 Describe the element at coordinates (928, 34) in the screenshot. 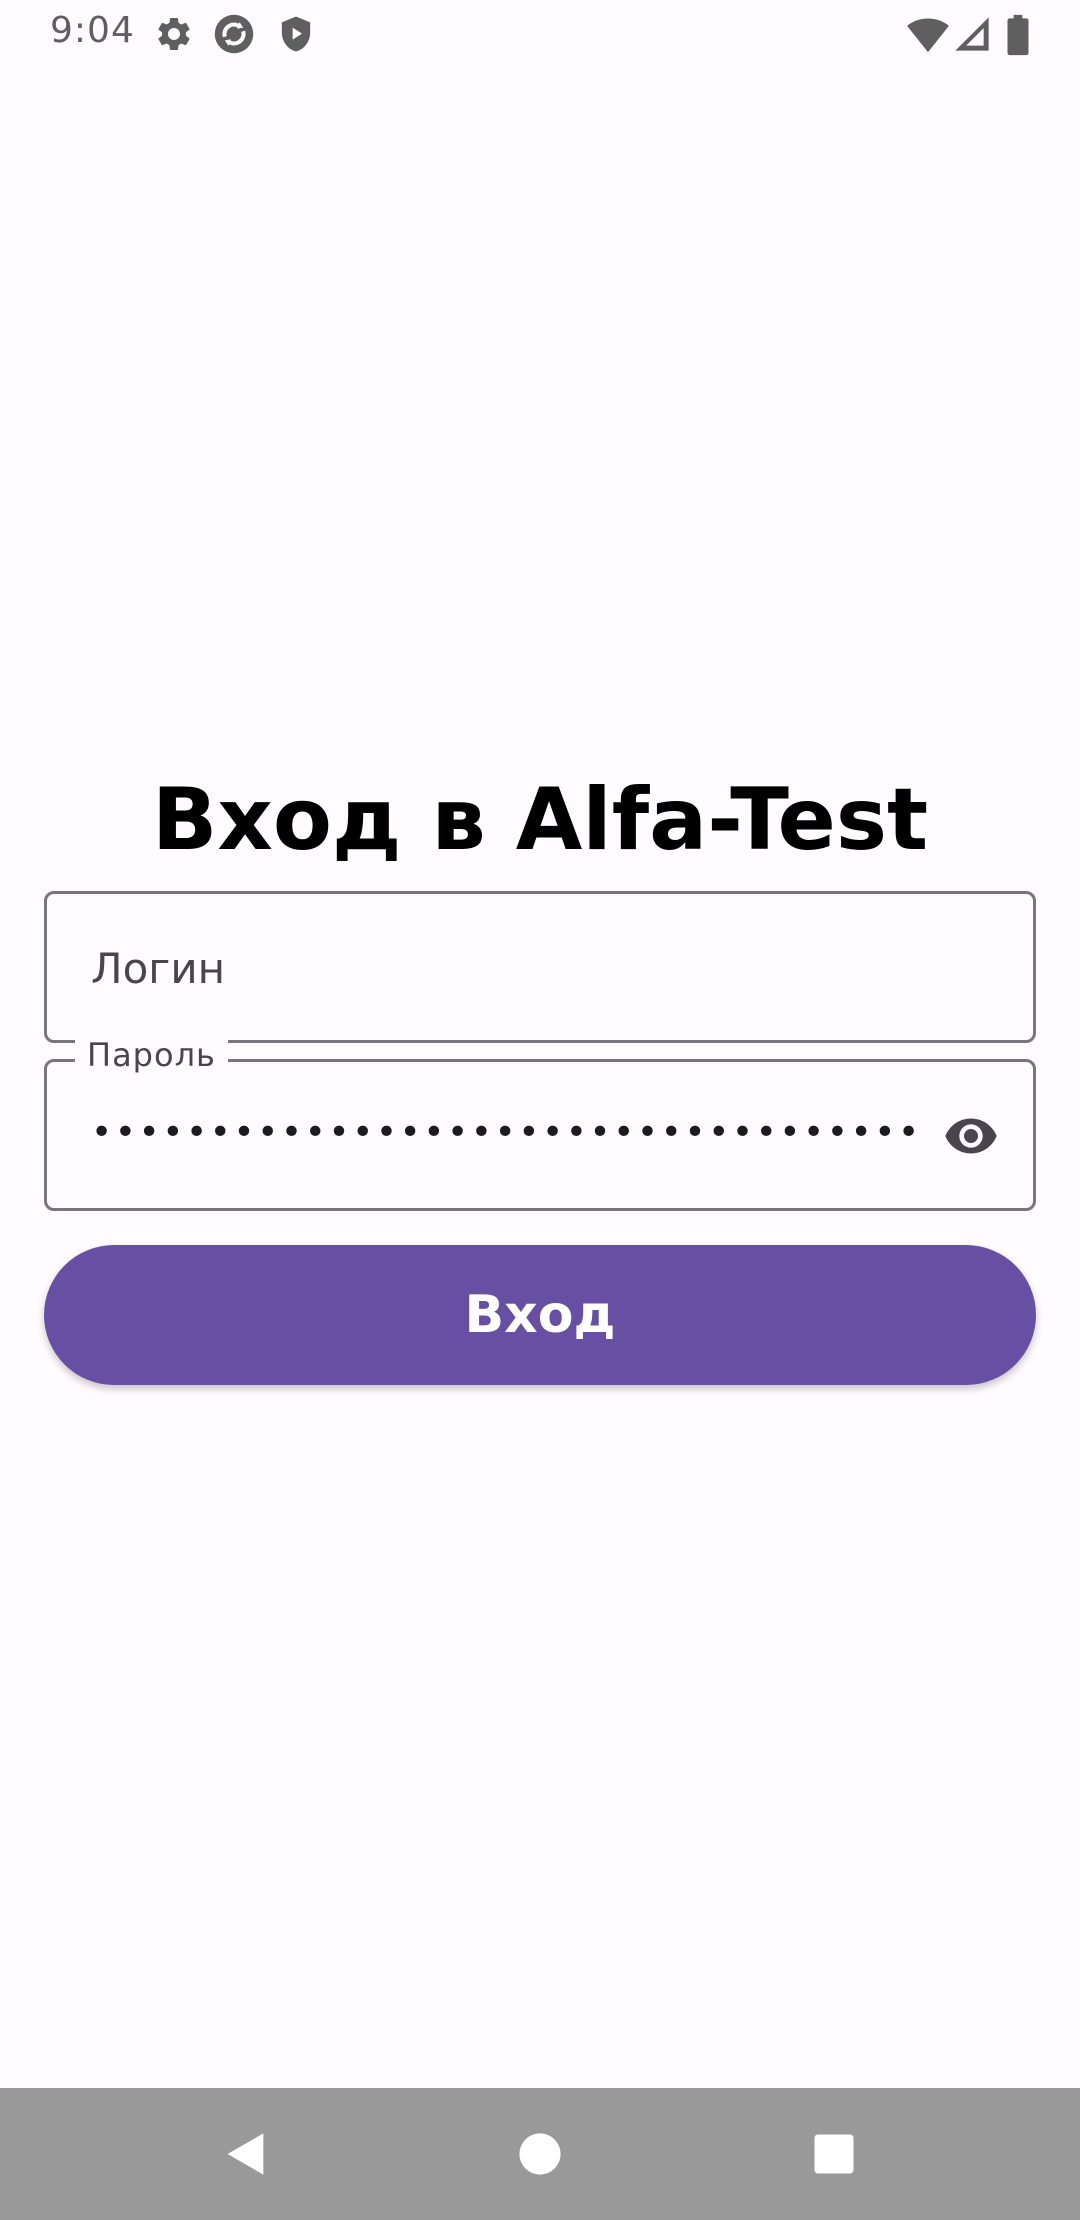

I see `wifi-icon` at that location.